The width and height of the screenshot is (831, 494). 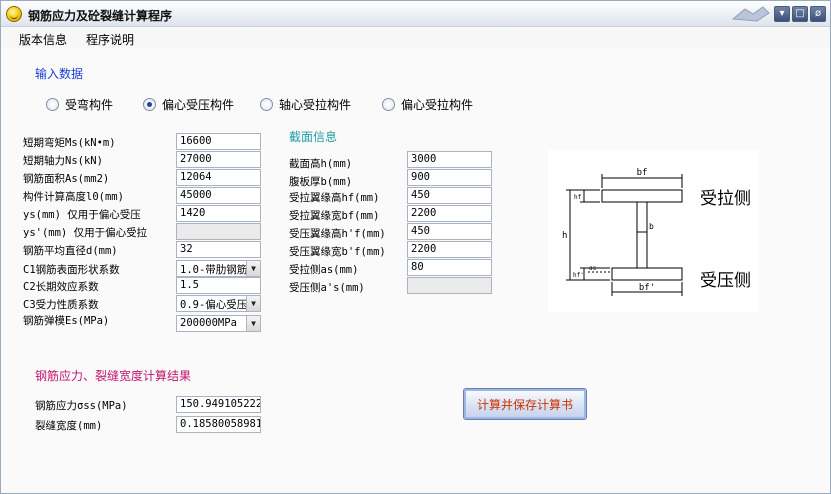 I want to click on es-select-value: 200000MPa, so click(x=208, y=323).